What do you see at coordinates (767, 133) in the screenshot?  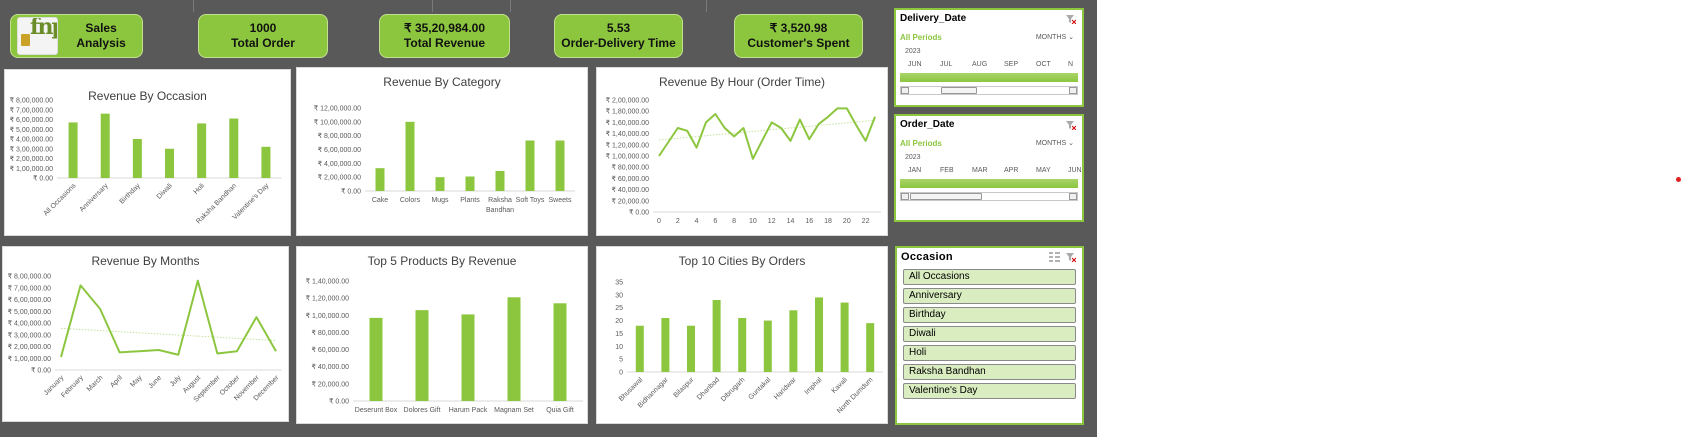 I see `series-line` at bounding box center [767, 133].